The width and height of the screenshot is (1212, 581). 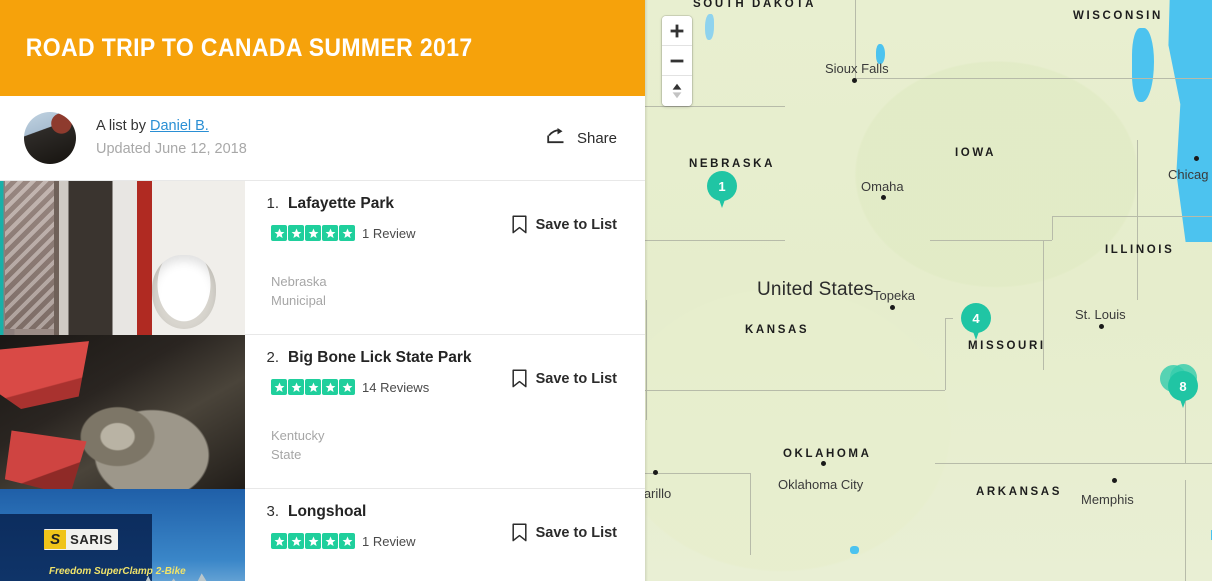 What do you see at coordinates (55, 540) in the screenshot?
I see `ad-logo-mark: S` at bounding box center [55, 540].